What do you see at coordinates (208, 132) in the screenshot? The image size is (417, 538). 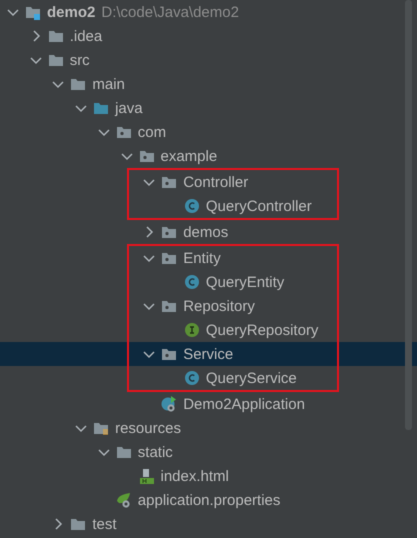 I see `tree-row: com` at bounding box center [208, 132].